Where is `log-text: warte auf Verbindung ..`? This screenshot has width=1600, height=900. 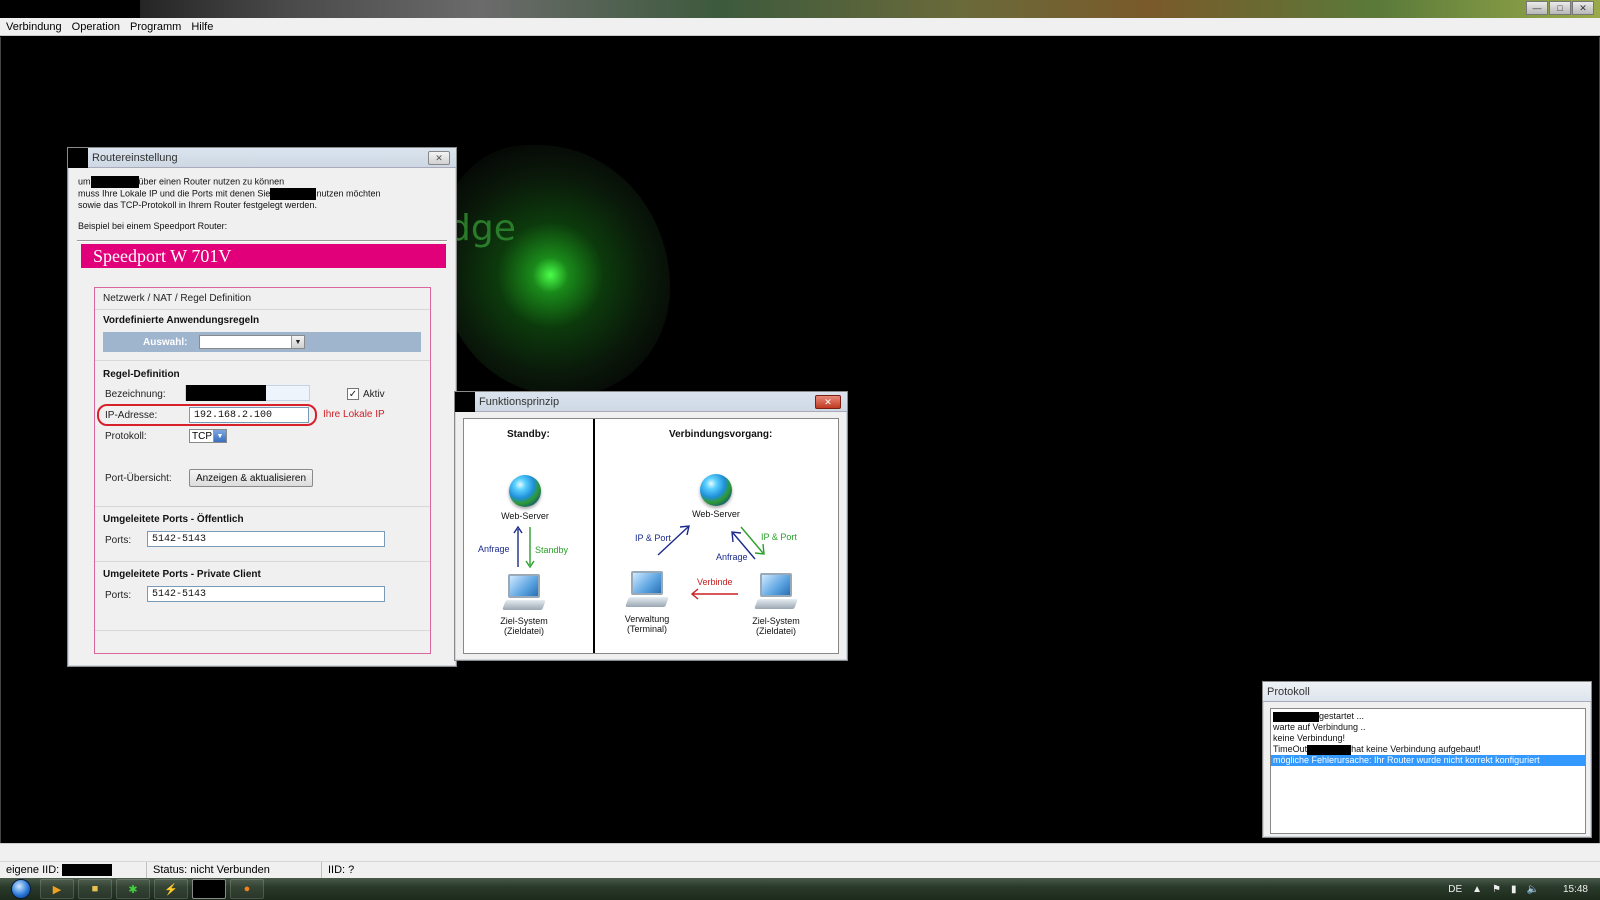
log-text: warte auf Verbindung .. is located at coordinates (1319, 727).